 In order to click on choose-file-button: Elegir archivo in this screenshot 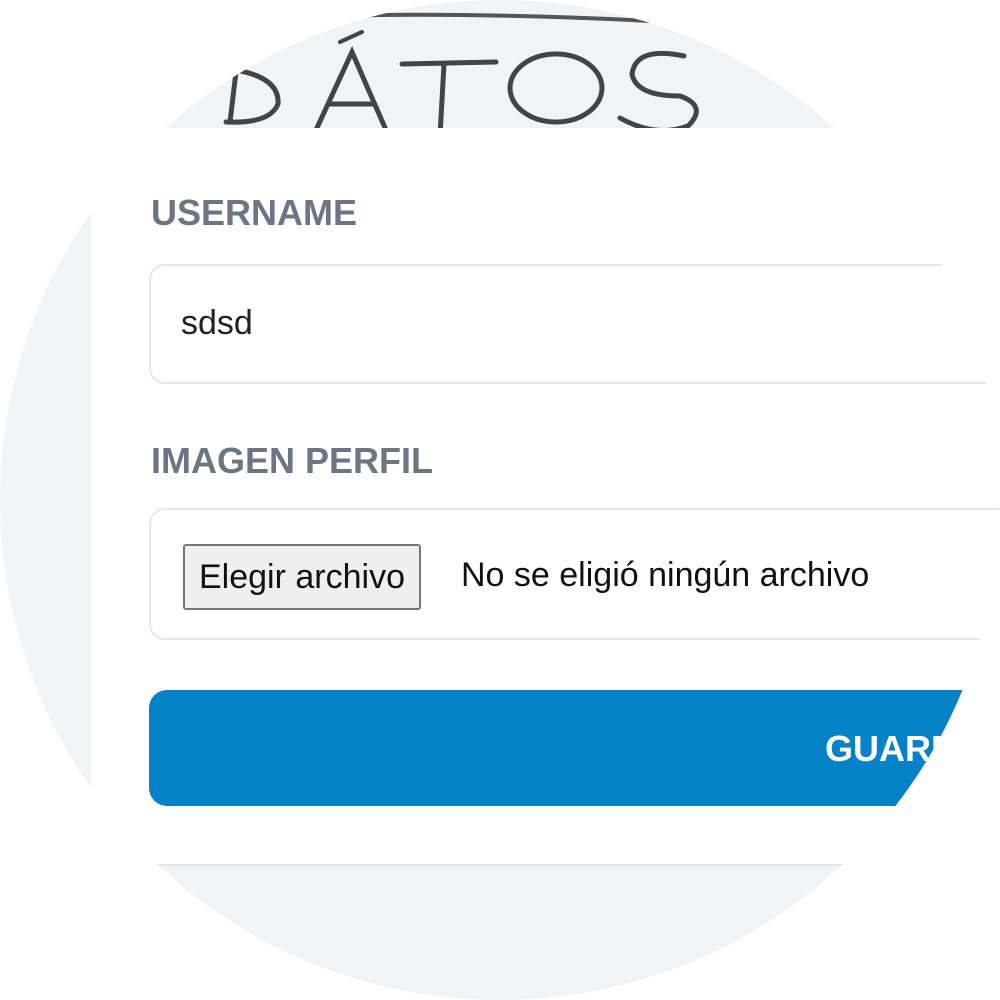, I will do `click(302, 577)`.